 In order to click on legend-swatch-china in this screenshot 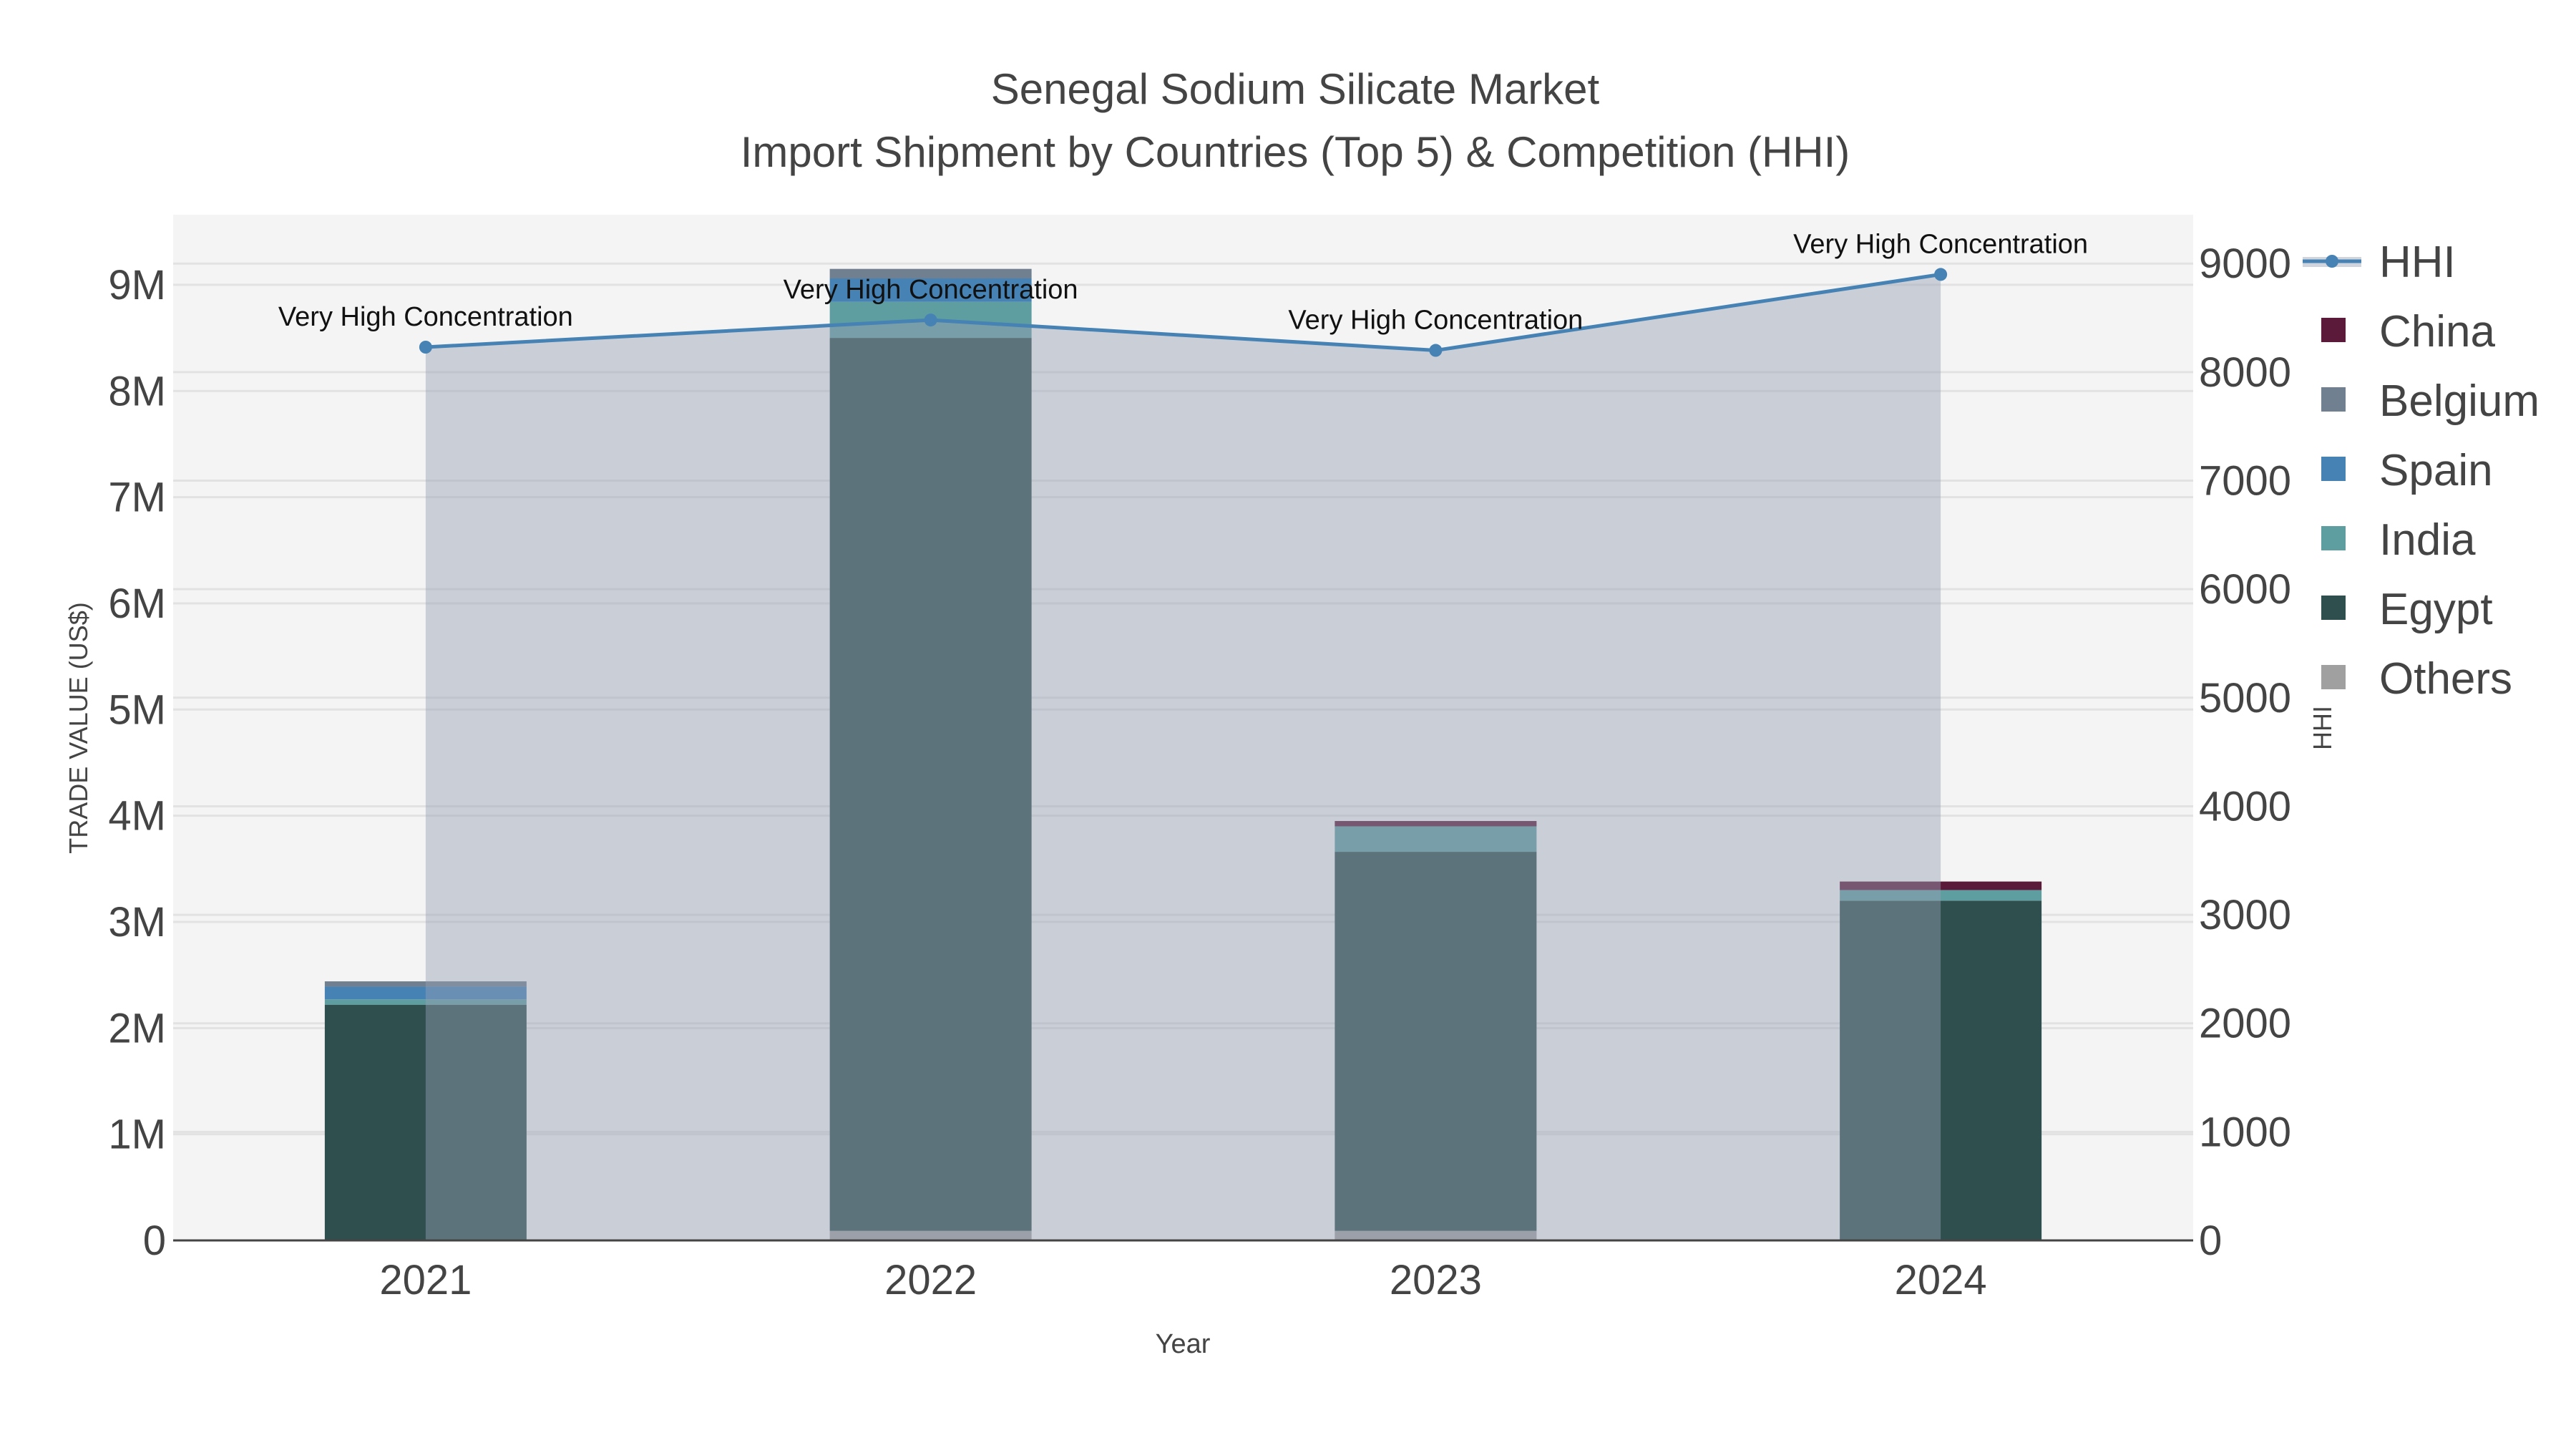, I will do `click(2333, 330)`.